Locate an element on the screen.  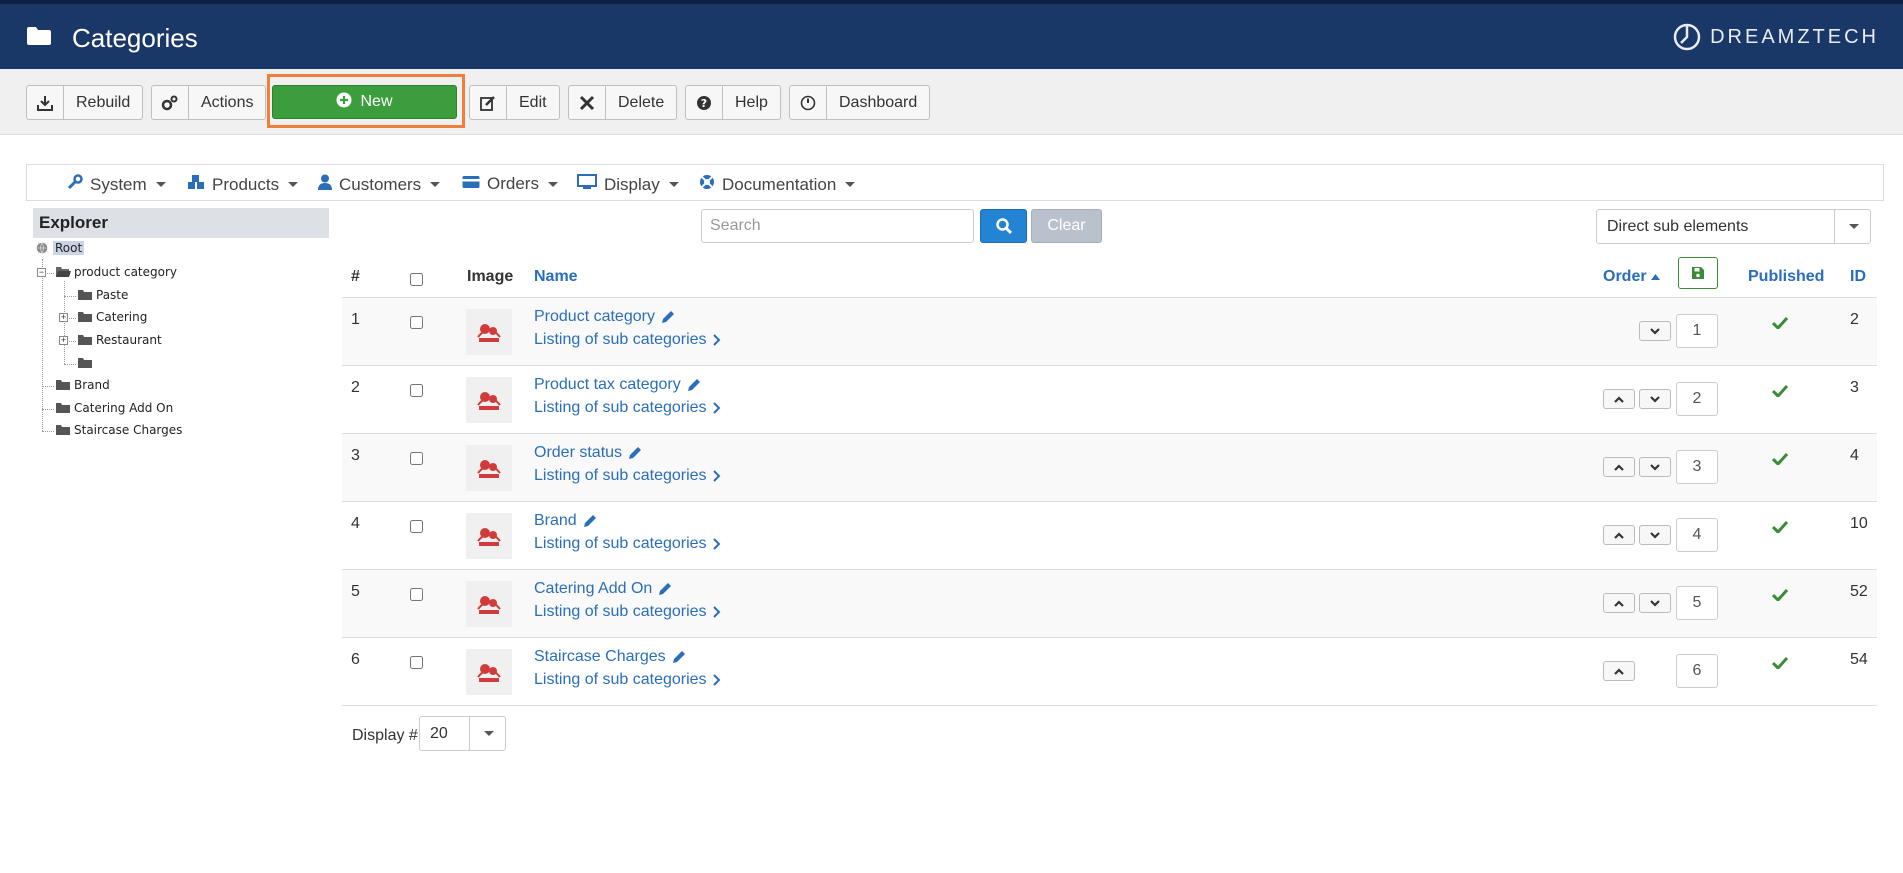
tree-node-root: Root is located at coordinates (59, 248).